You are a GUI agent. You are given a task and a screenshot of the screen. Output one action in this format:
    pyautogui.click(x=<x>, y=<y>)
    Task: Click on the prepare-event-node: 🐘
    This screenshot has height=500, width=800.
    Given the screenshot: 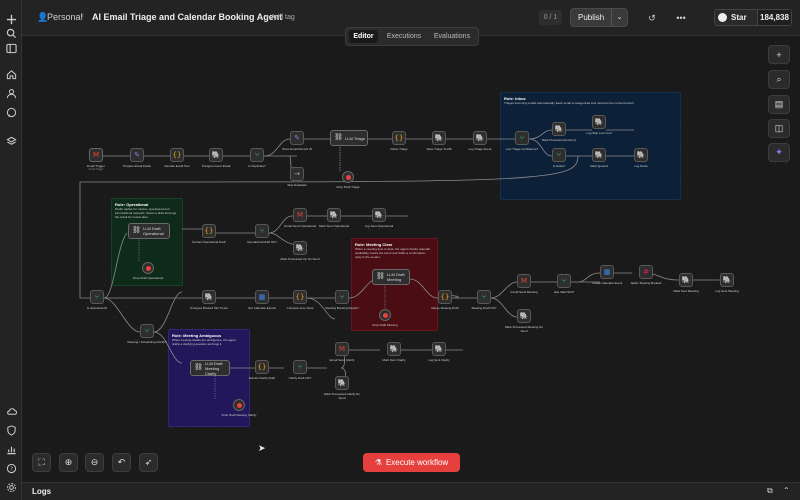 What is the action you would take?
    pyautogui.click(x=216, y=155)
    